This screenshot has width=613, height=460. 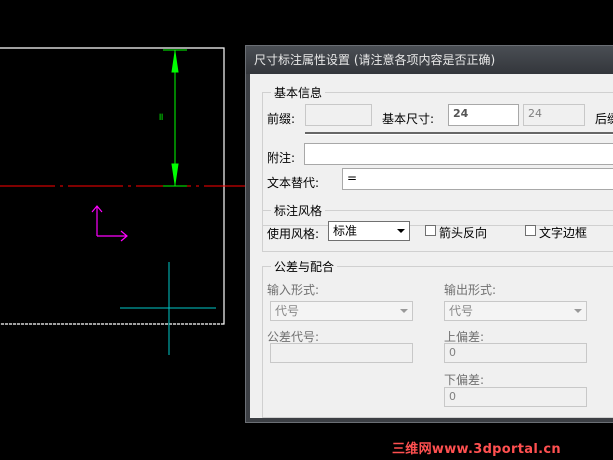 I want to click on input-form-label: 输入形式:, so click(x=293, y=290).